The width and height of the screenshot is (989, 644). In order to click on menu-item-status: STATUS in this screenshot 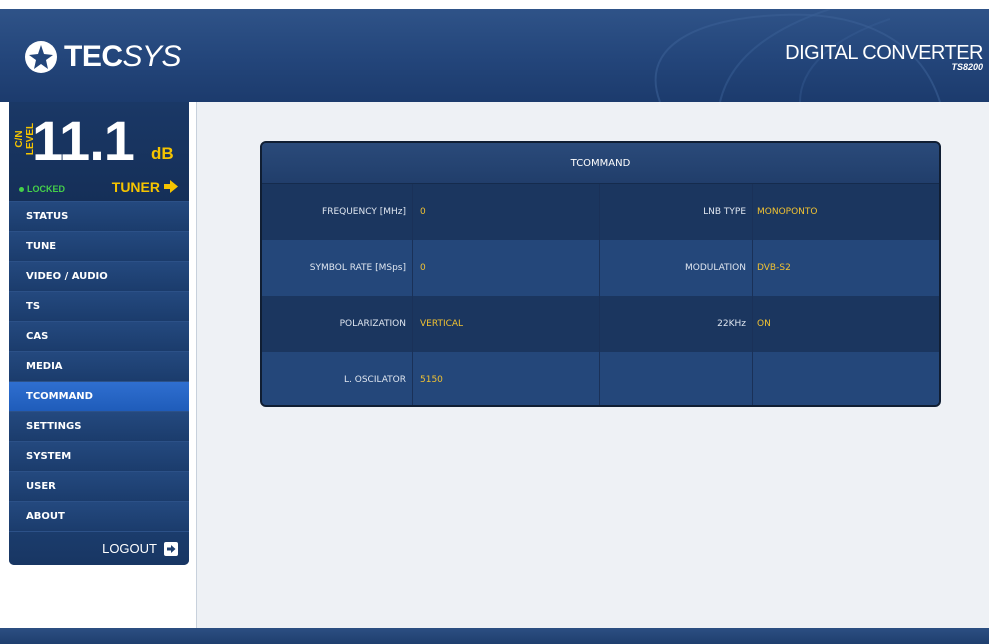, I will do `click(99, 216)`.